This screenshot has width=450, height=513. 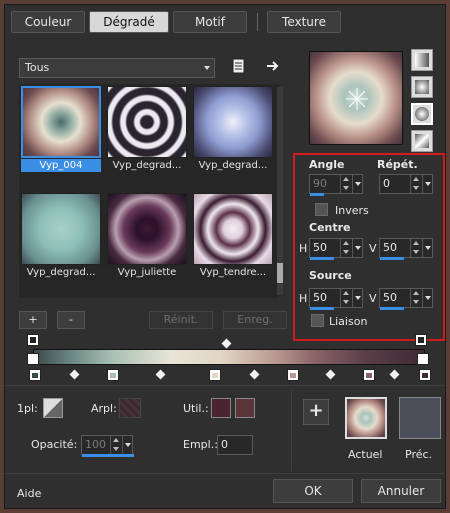 I want to click on tab-texture: Texture, so click(x=304, y=22).